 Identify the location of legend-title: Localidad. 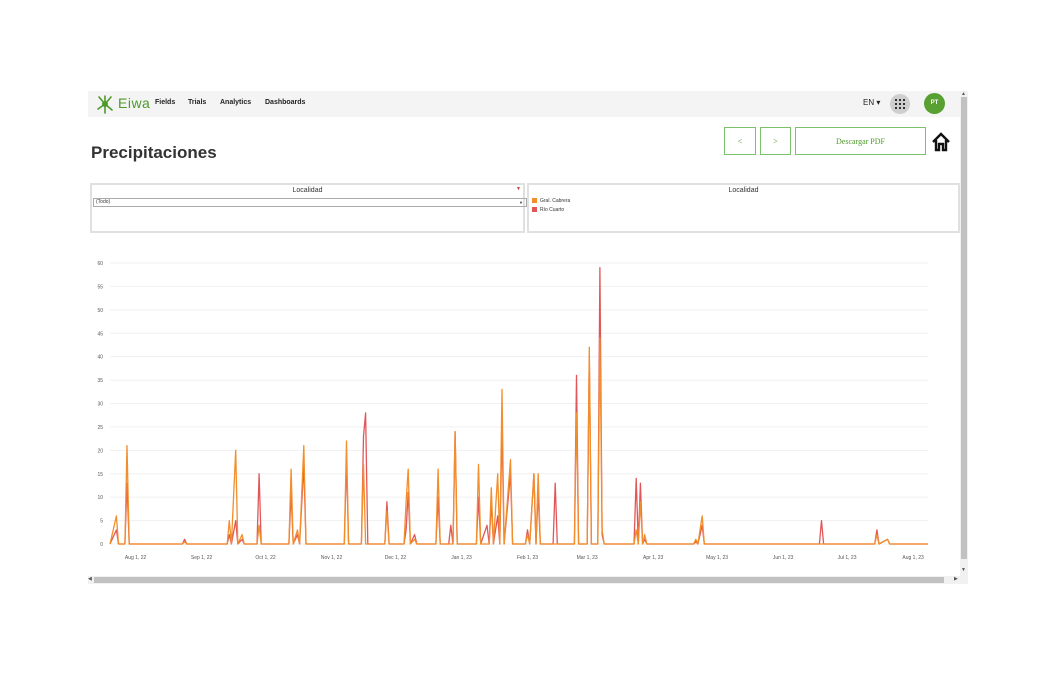
(743, 190).